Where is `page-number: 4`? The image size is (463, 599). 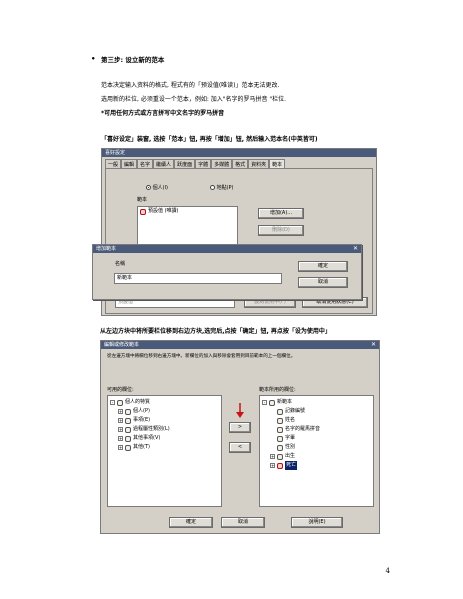
page-number: 4 is located at coordinates (387, 571).